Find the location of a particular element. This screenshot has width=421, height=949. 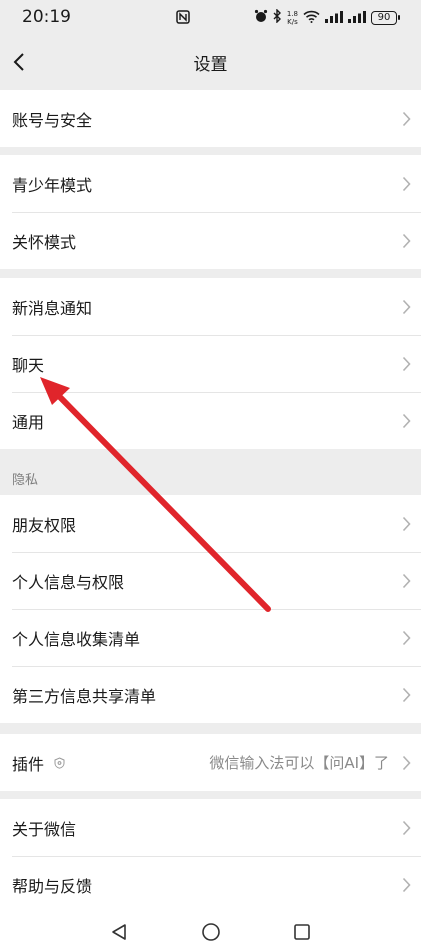

network-speed: 1.8 K/s is located at coordinates (292, 18).